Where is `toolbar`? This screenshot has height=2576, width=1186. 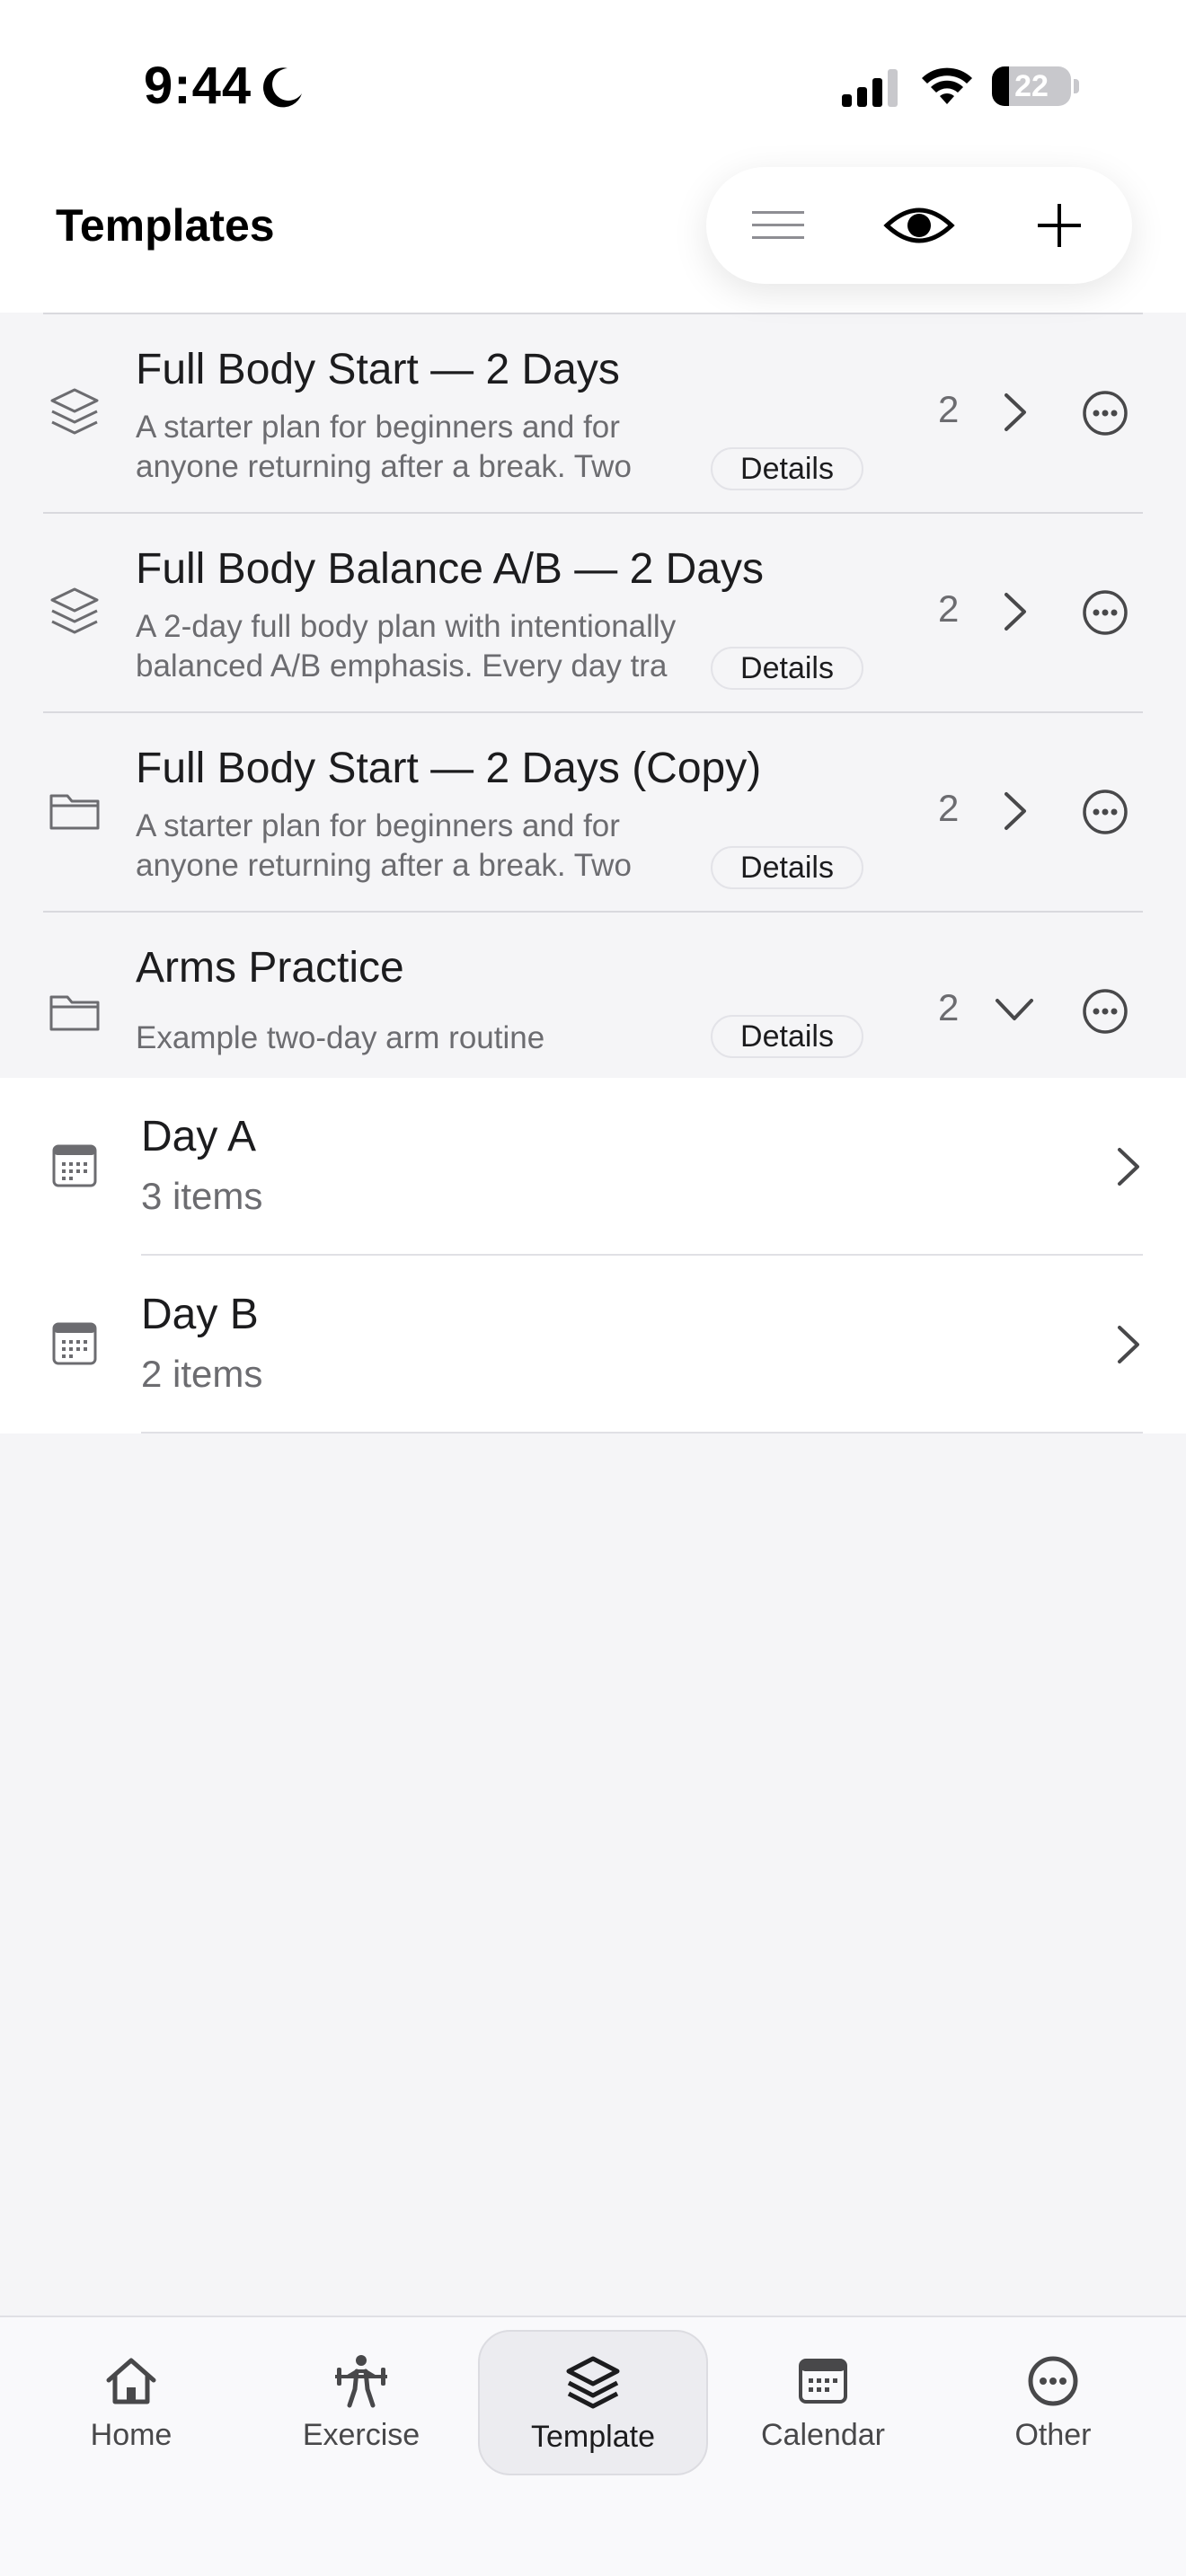
toolbar is located at coordinates (919, 225).